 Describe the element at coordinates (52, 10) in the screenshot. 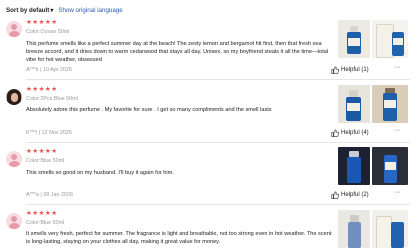

I see `chevron-down-icon: ▾` at that location.